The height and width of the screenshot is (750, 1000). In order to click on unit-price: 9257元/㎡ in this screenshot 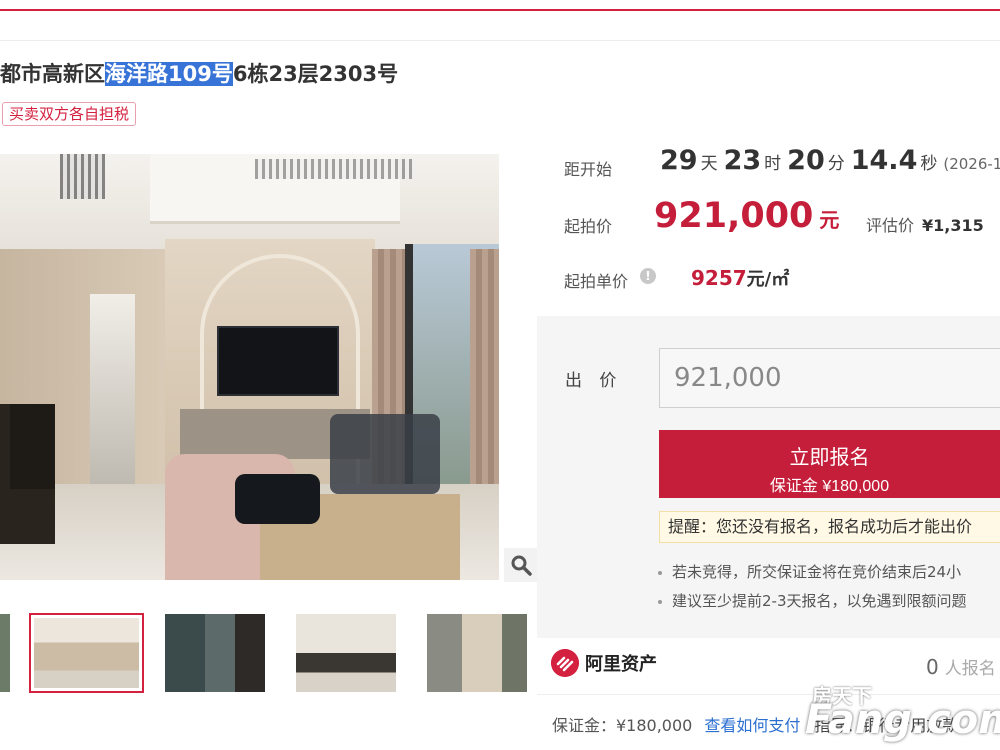, I will do `click(740, 278)`.